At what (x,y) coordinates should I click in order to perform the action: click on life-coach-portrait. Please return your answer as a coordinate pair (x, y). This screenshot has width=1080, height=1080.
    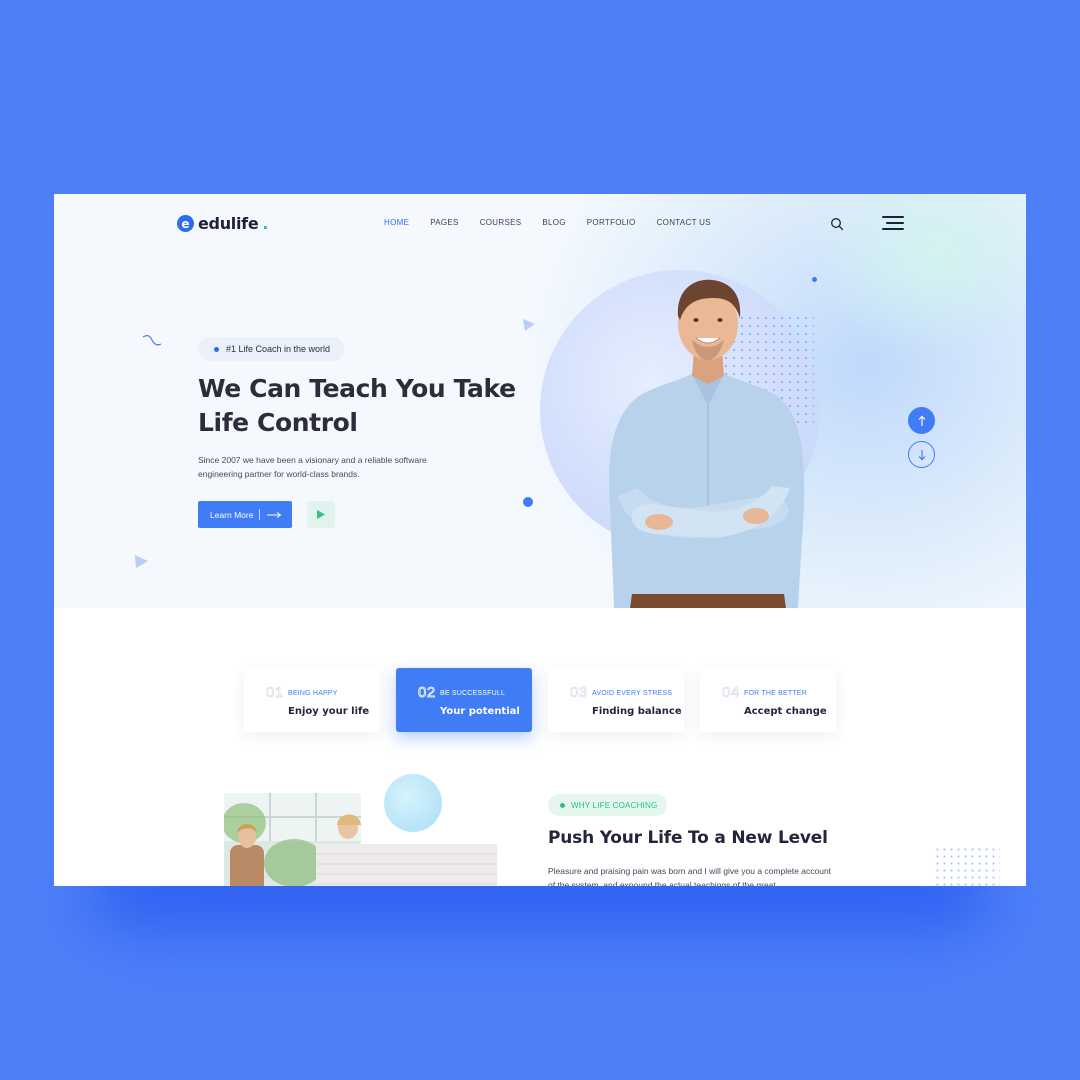
    Looking at the image, I should click on (707, 443).